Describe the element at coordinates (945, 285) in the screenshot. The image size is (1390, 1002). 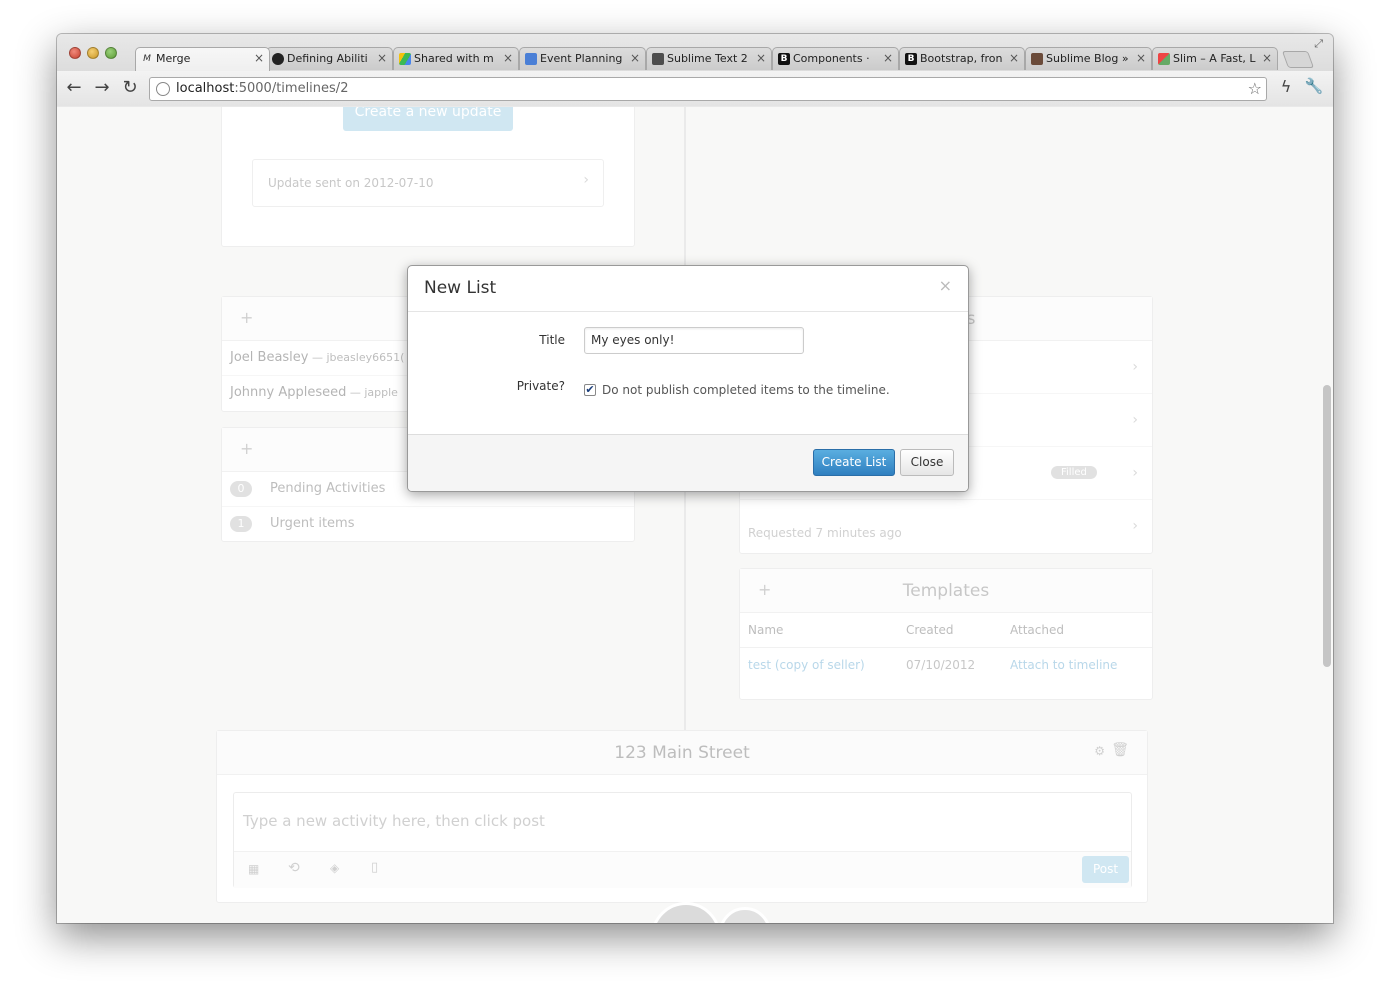
I see `close-icon: ×` at that location.